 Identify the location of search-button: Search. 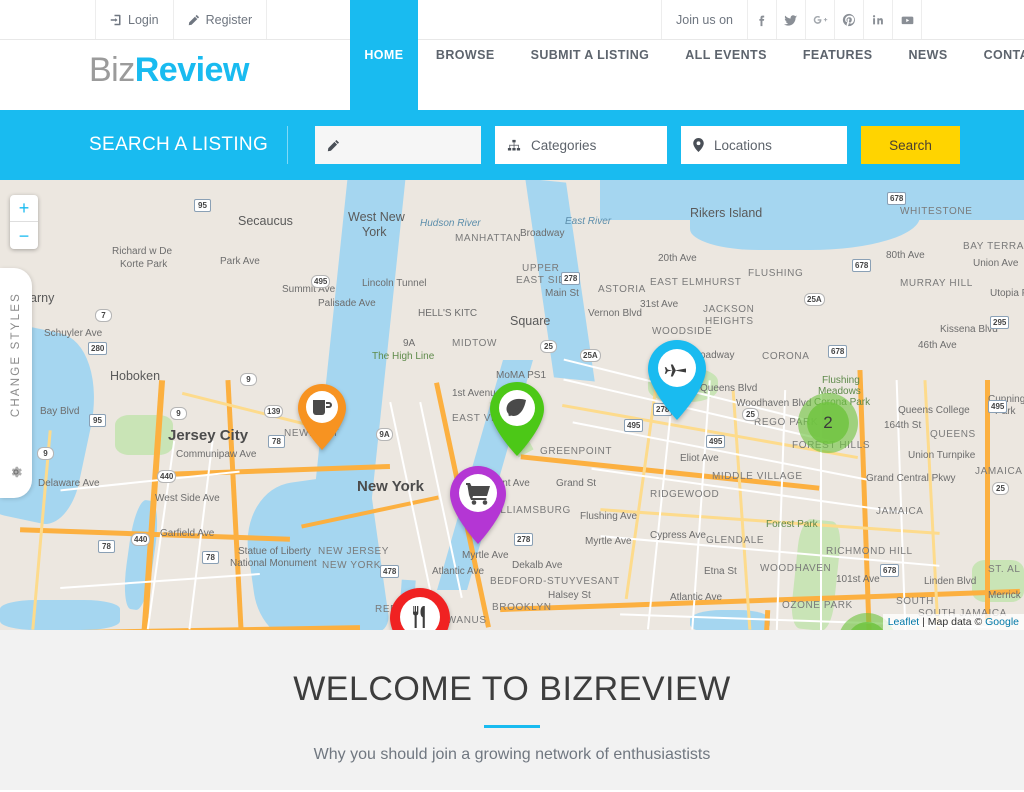
(911, 145).